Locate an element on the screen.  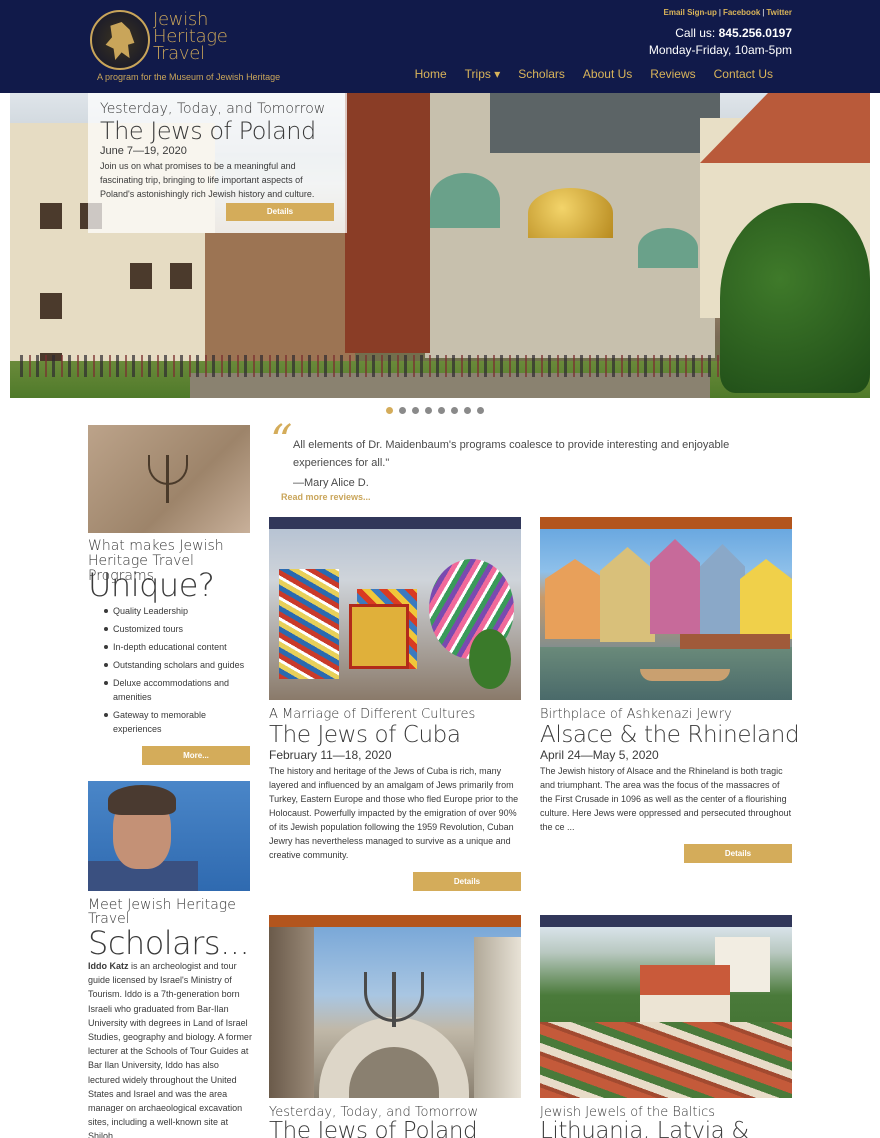
logo-text: Jewish Heritage Travel is located at coordinates (190, 37).